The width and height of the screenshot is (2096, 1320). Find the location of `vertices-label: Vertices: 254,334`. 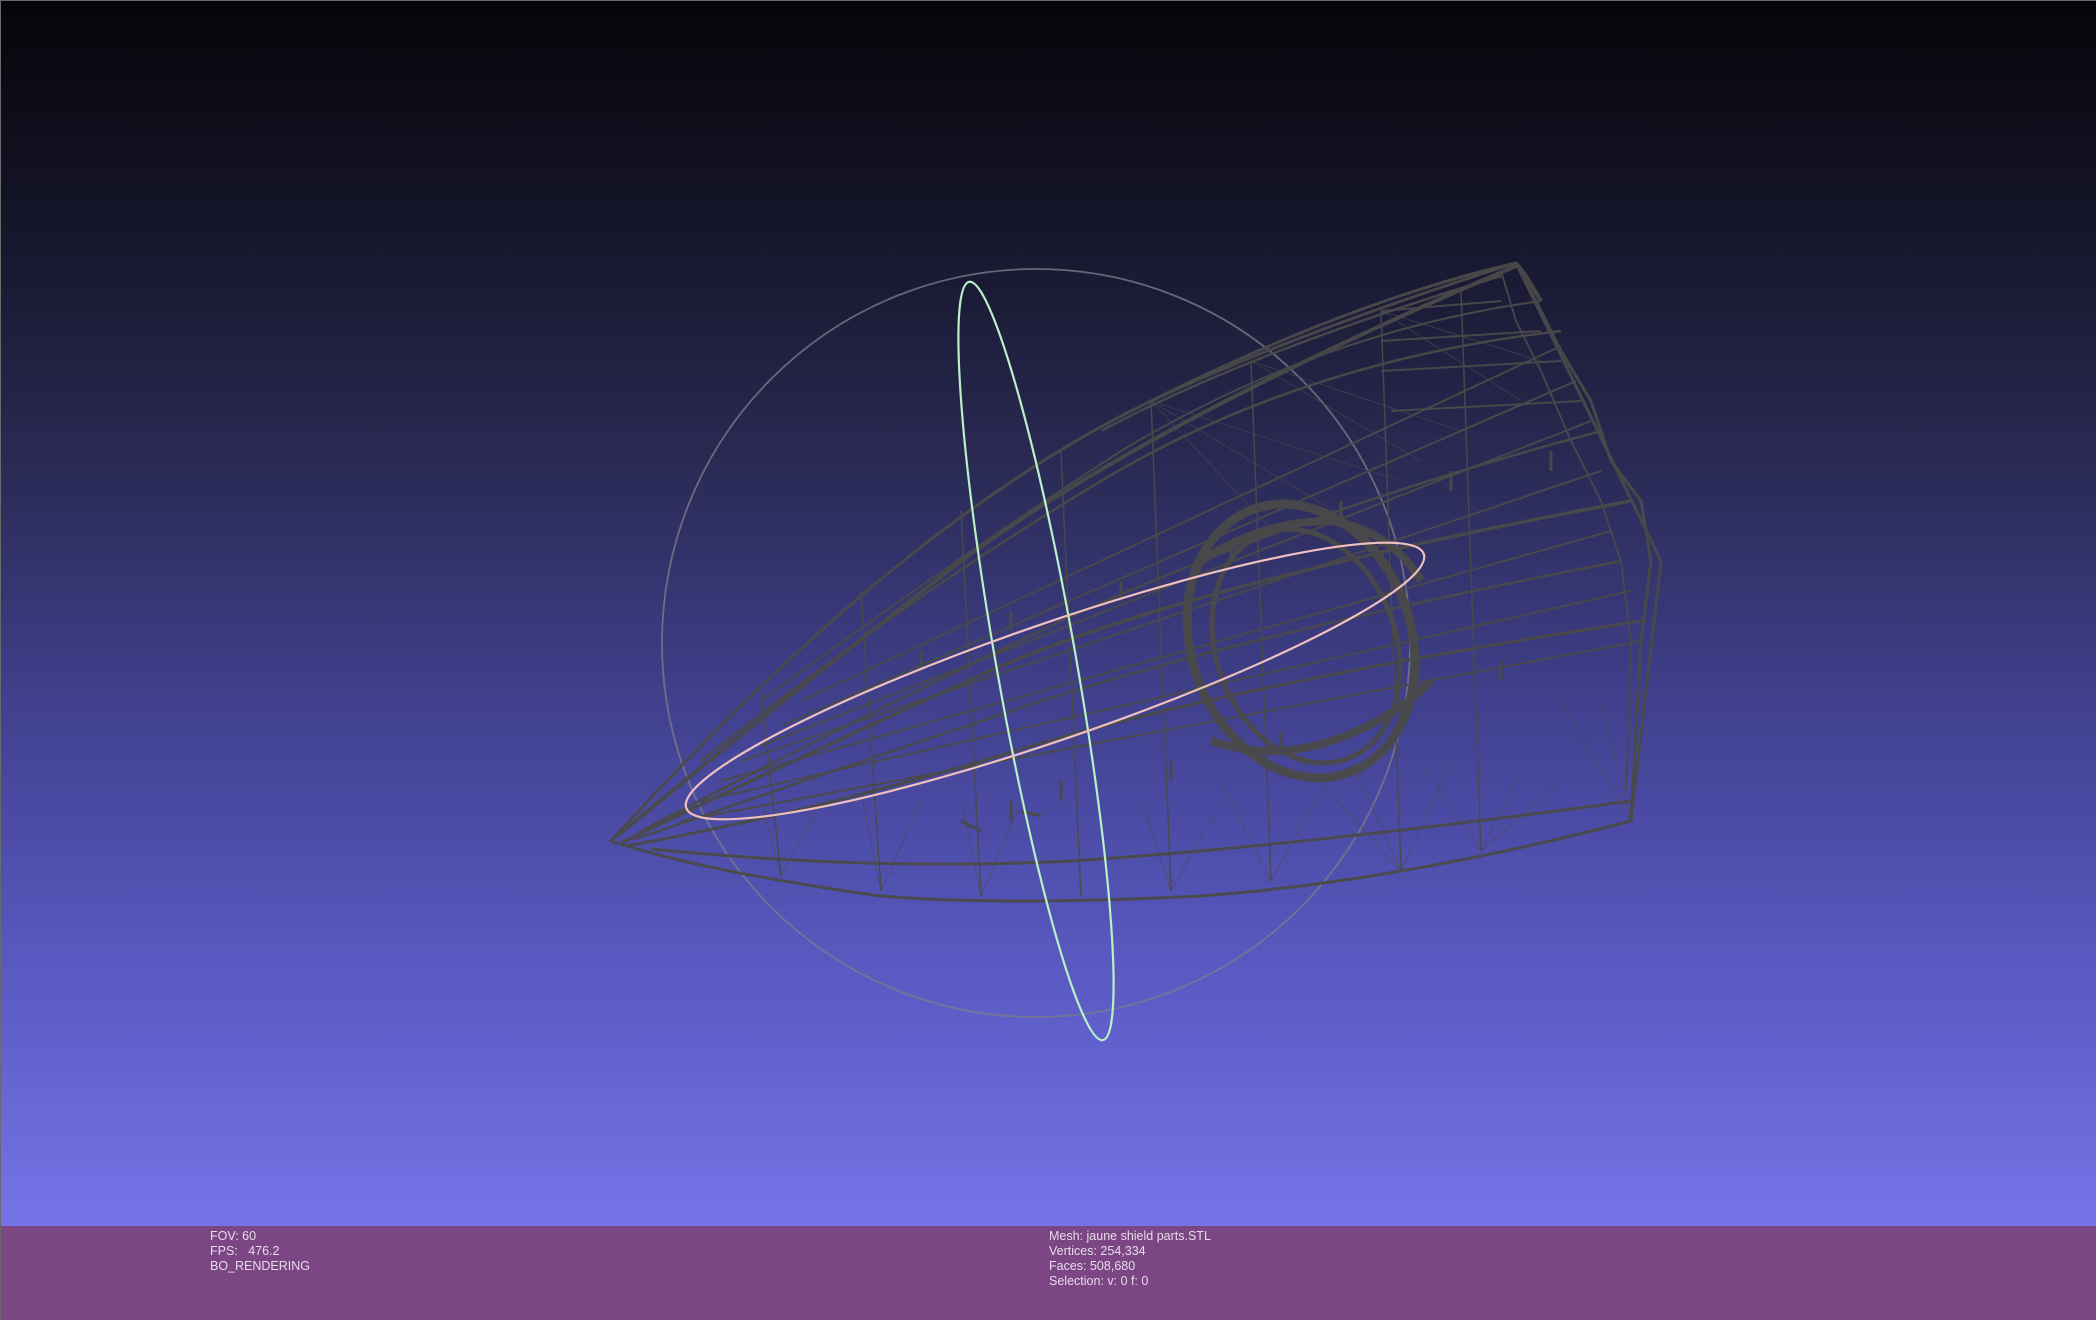

vertices-label: Vertices: 254,334 is located at coordinates (1097, 1251).